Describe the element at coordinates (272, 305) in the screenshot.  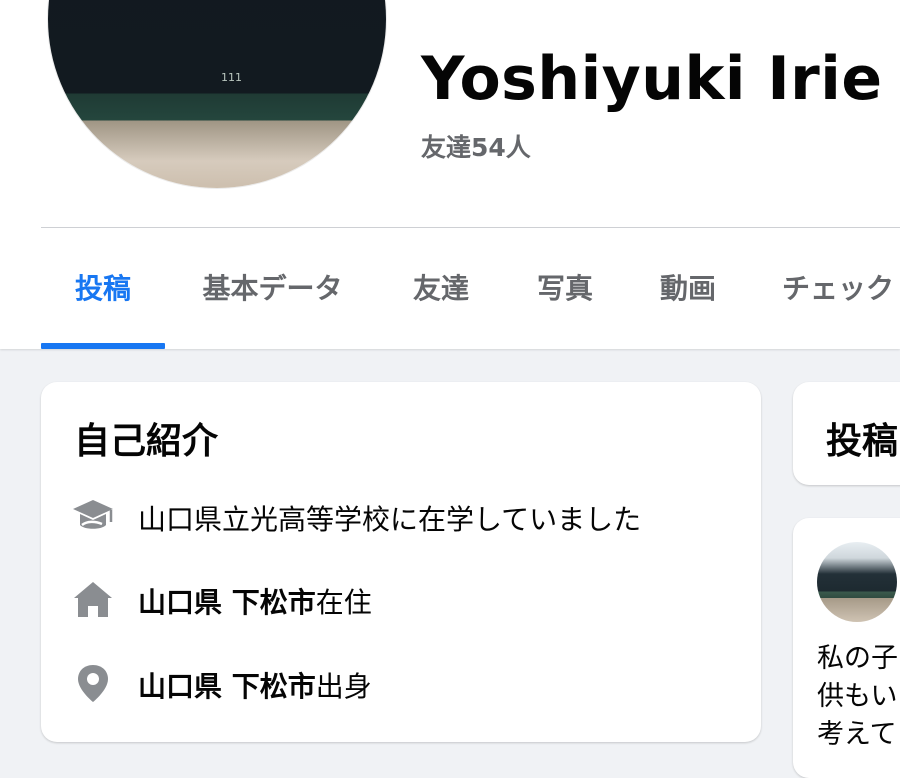
I see `tab-about: 基本データ` at that location.